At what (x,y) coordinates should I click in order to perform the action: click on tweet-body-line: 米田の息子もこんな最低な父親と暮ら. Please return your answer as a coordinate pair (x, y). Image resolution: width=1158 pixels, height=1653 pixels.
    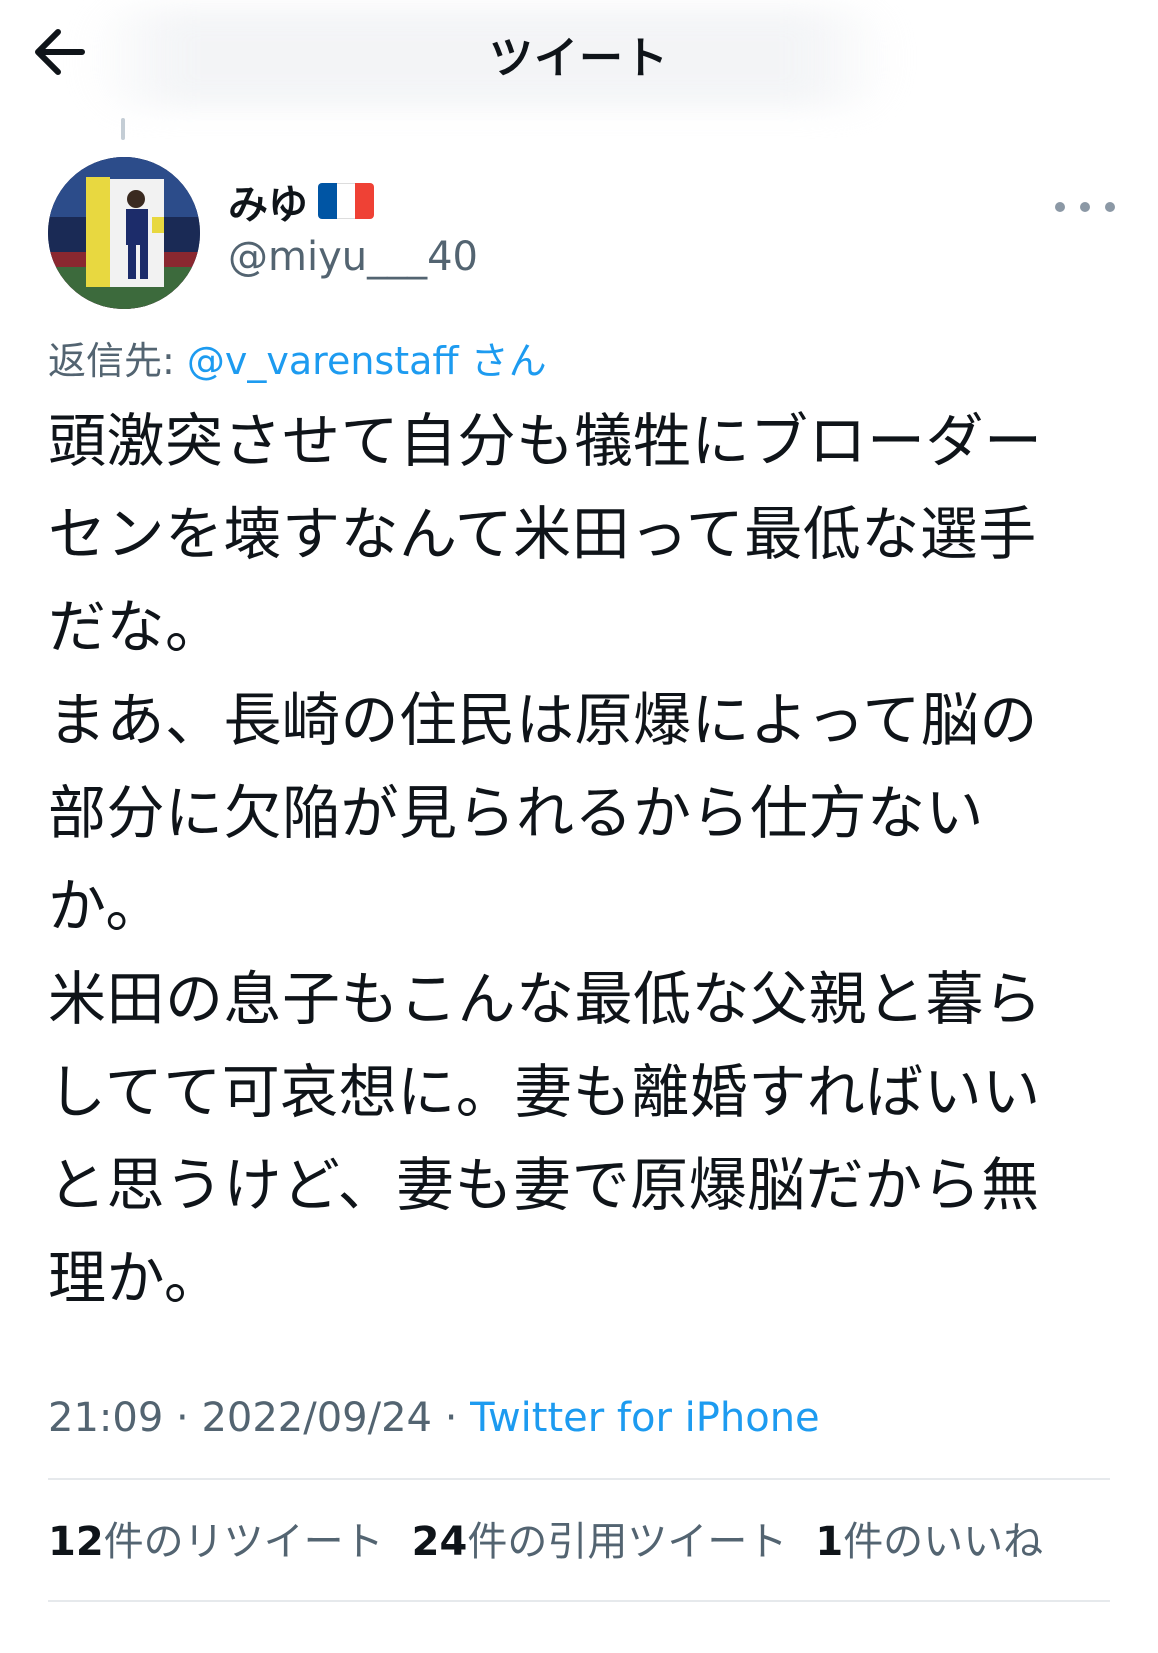
    Looking at the image, I should click on (545, 999).